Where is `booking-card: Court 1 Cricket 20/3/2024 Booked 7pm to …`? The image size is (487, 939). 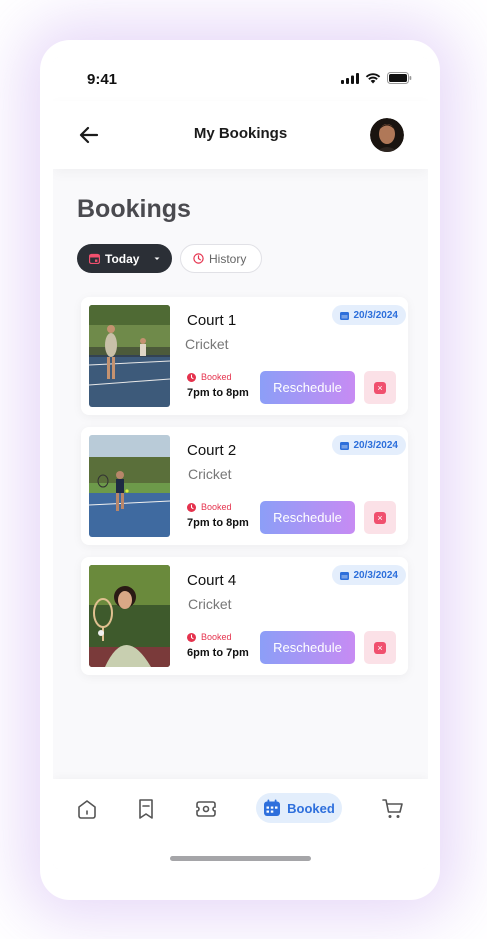
booking-card: Court 1 Cricket 20/3/2024 Booked 7pm to … is located at coordinates (244, 356).